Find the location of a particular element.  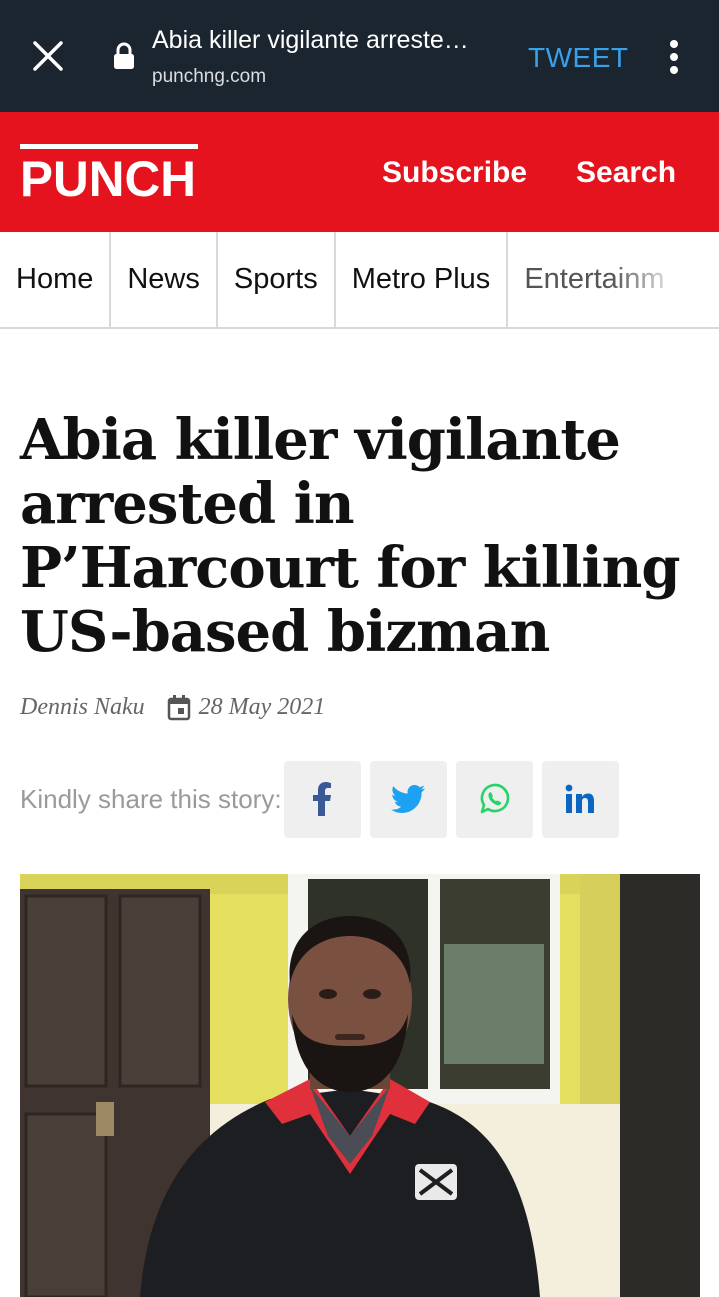

facebook-icon is located at coordinates (322, 799).